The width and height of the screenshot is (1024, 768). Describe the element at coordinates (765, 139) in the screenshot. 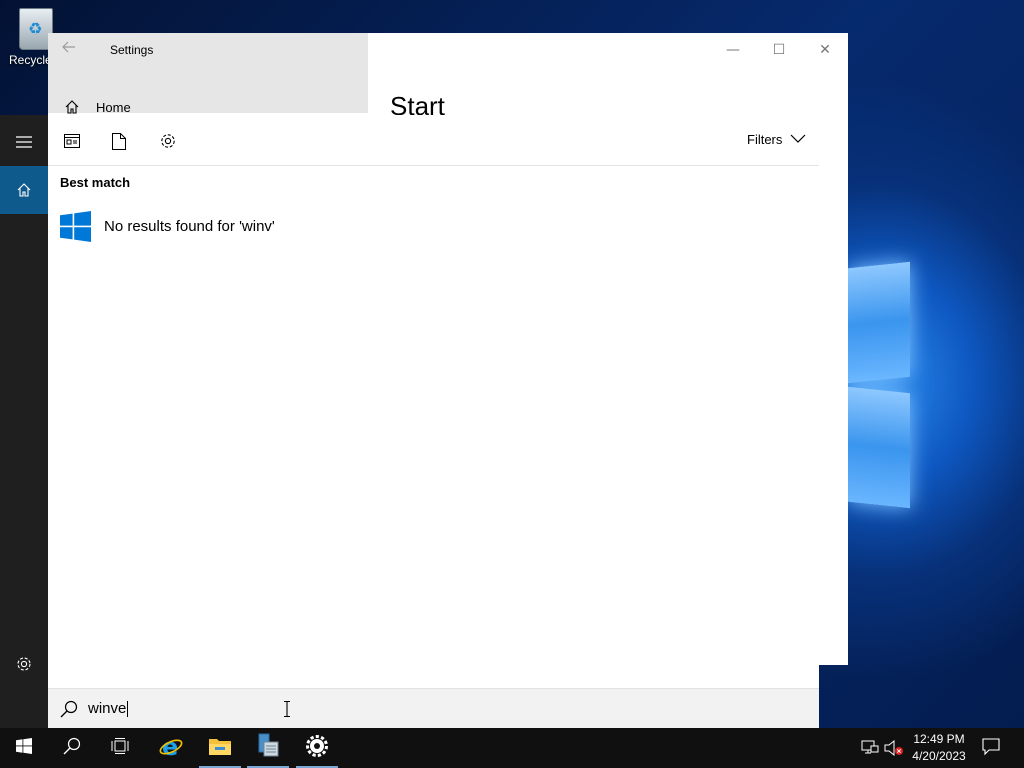

I see `filters-label: Filters` at that location.